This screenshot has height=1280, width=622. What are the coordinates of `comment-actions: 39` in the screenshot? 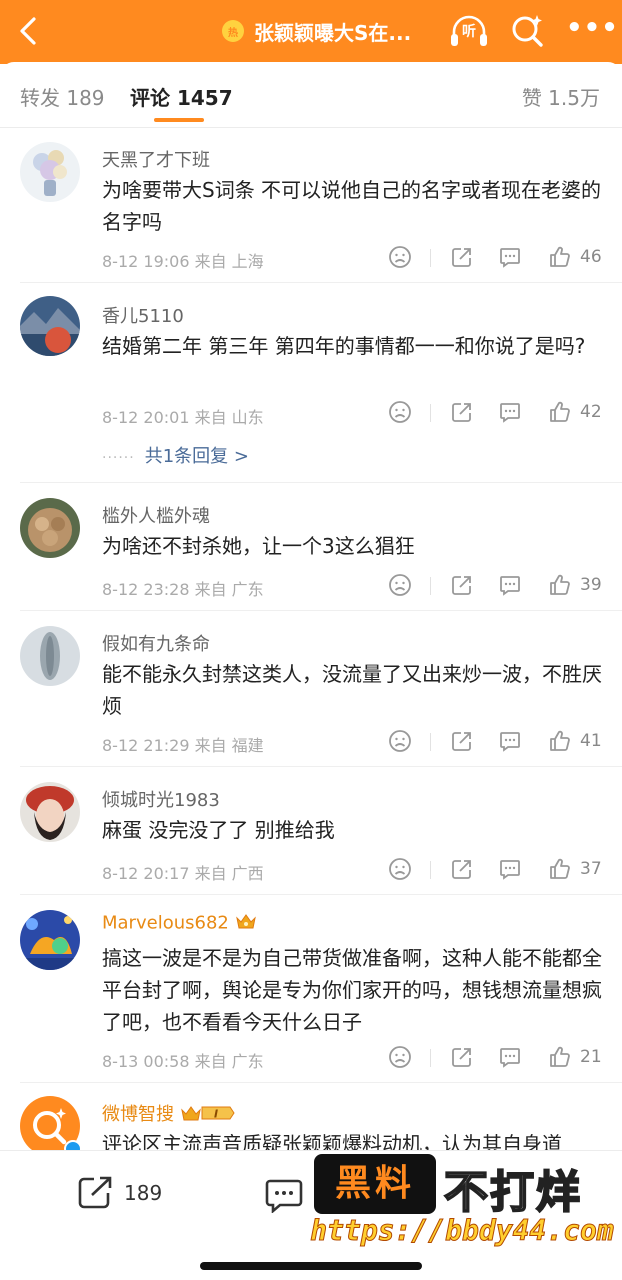 It's located at (498, 586).